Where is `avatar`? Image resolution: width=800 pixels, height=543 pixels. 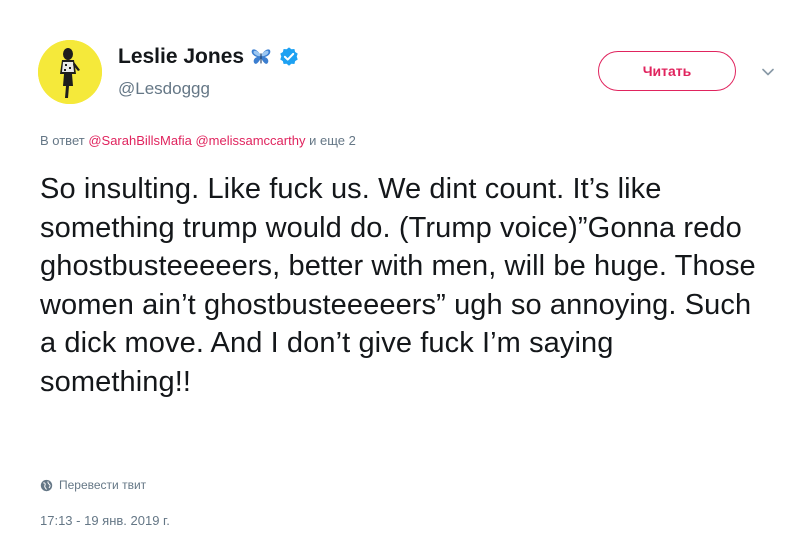 avatar is located at coordinates (70, 72).